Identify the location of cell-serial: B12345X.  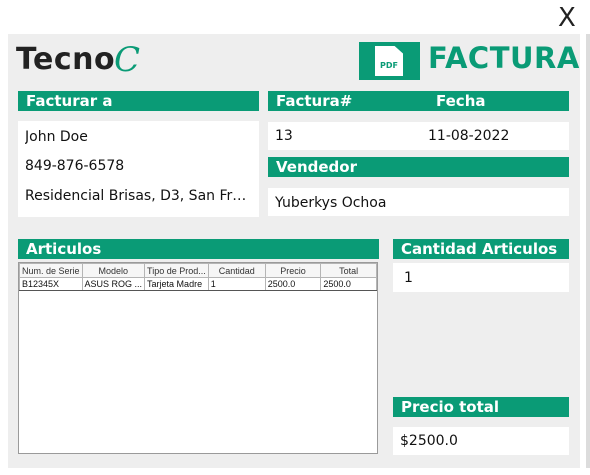
(51, 284).